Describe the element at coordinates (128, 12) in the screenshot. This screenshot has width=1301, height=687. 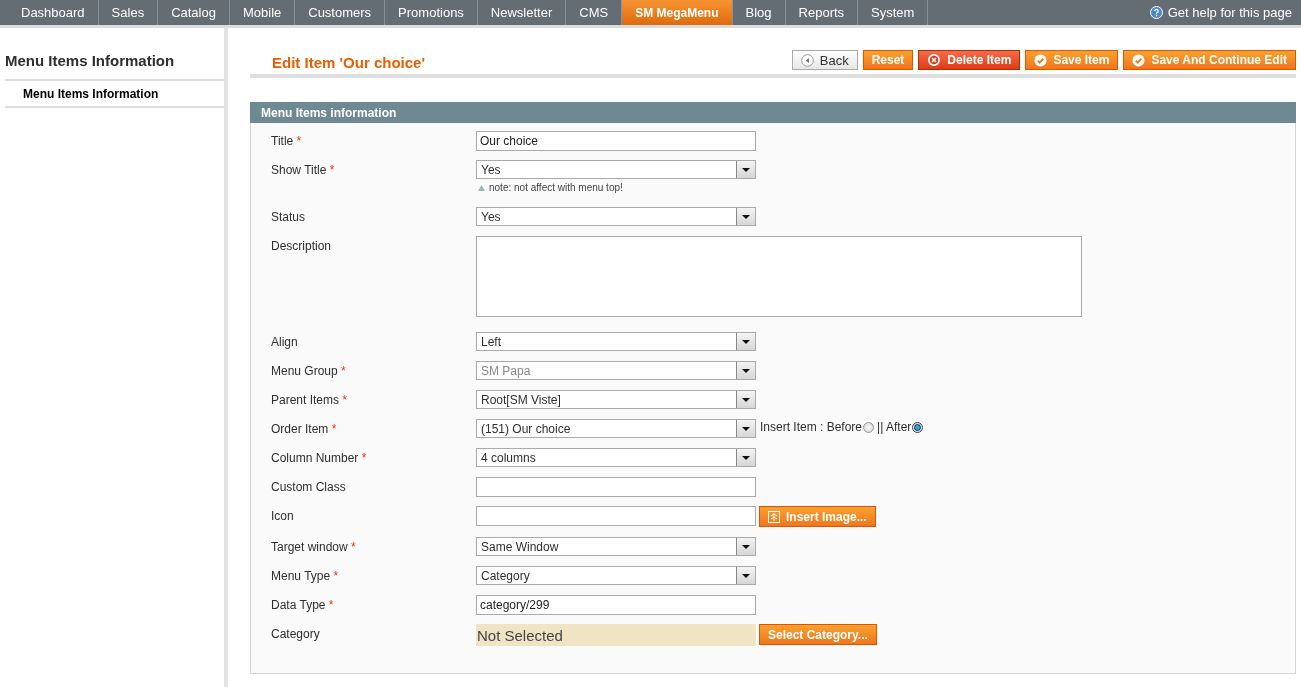
I see `nav-tab: Sales` at that location.